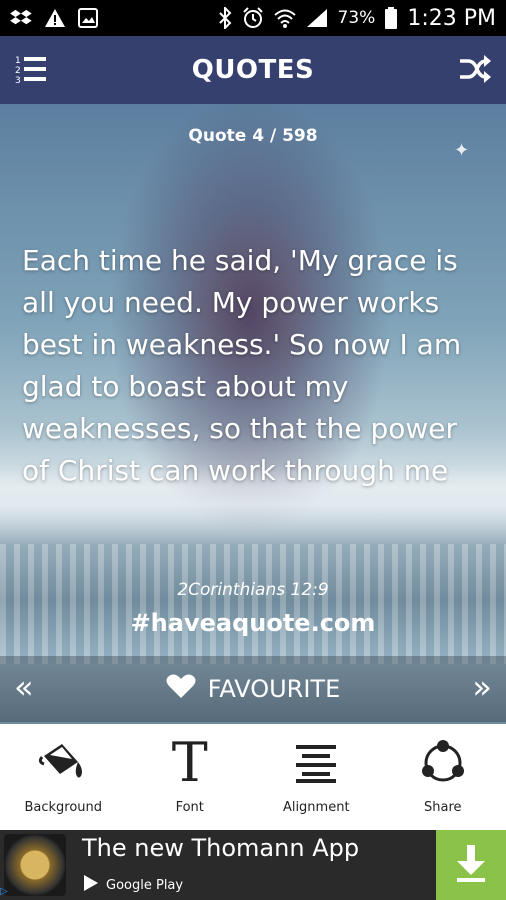  I want to click on quote-counter: Quote 4 / 598, so click(253, 136).